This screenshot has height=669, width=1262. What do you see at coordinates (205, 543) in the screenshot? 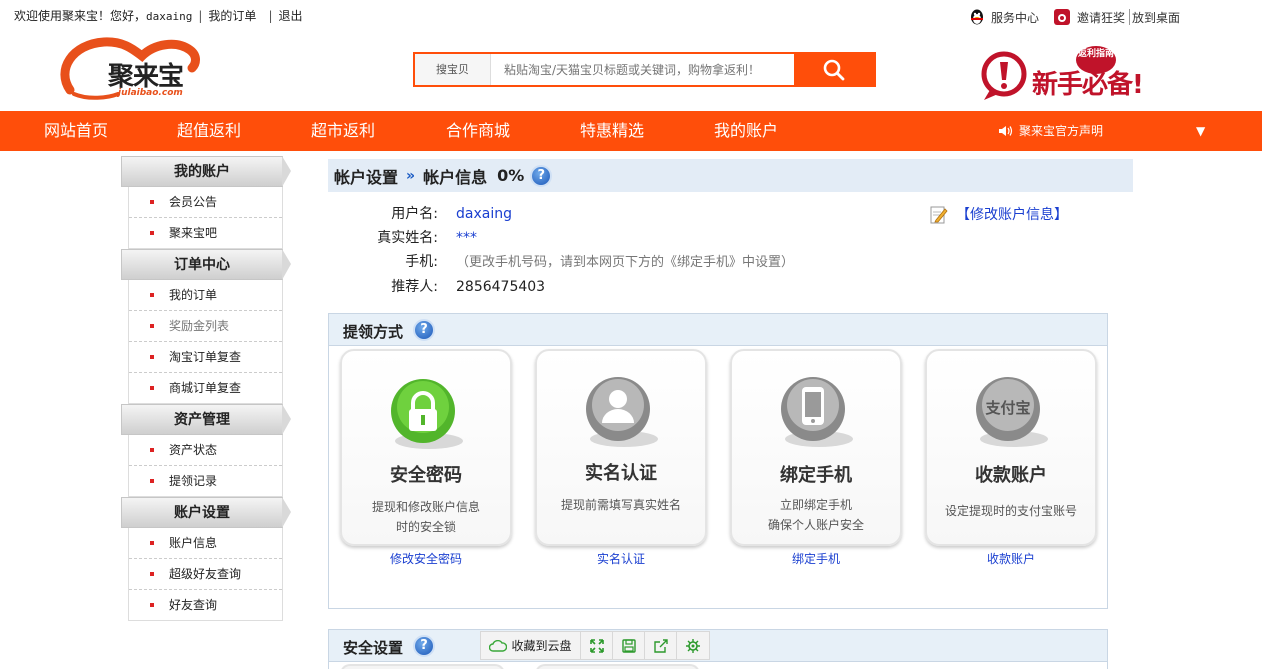
I see `sidebar-item-account-info: 账户信息` at bounding box center [205, 543].